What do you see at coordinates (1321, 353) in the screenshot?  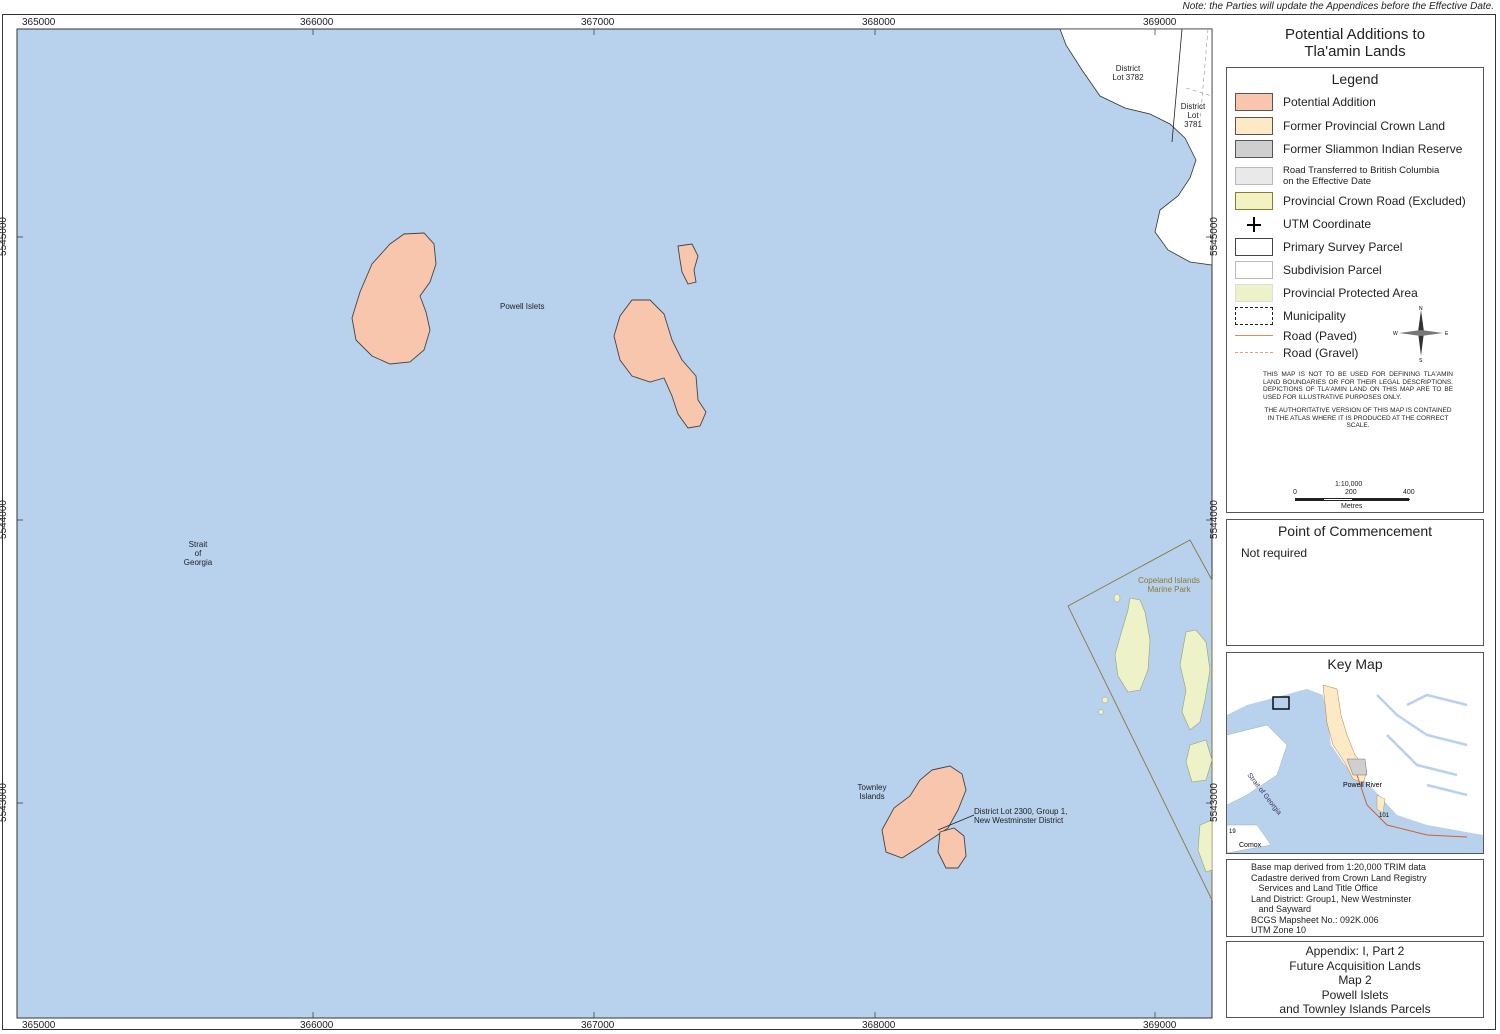 I see `legend-label: Road (Gravel)` at bounding box center [1321, 353].